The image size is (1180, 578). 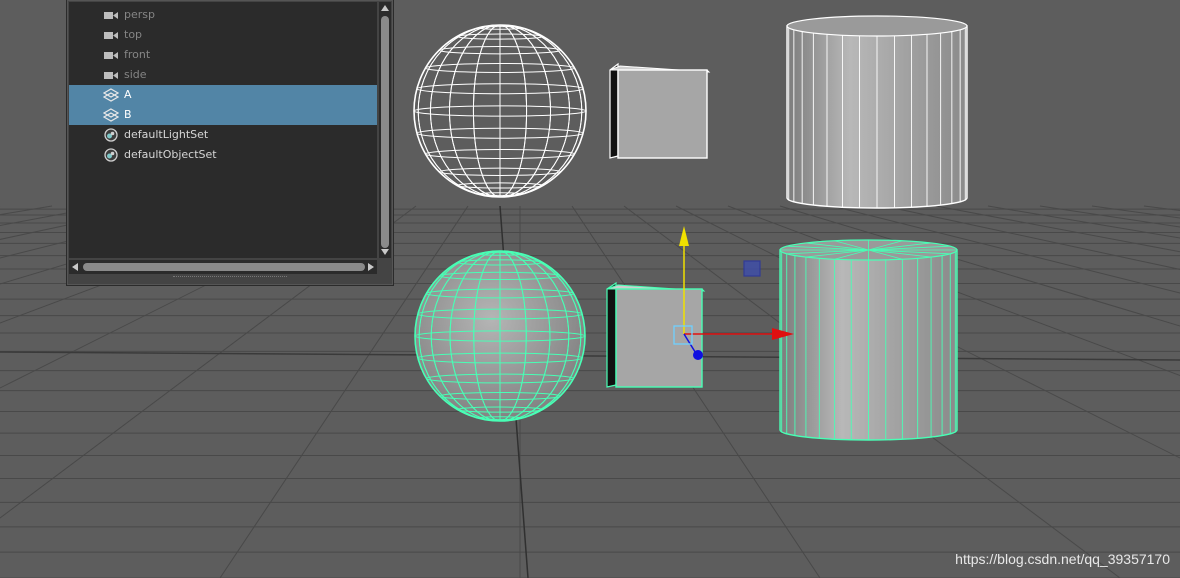 I want to click on horizontal-scrollbar, so click(x=223, y=267).